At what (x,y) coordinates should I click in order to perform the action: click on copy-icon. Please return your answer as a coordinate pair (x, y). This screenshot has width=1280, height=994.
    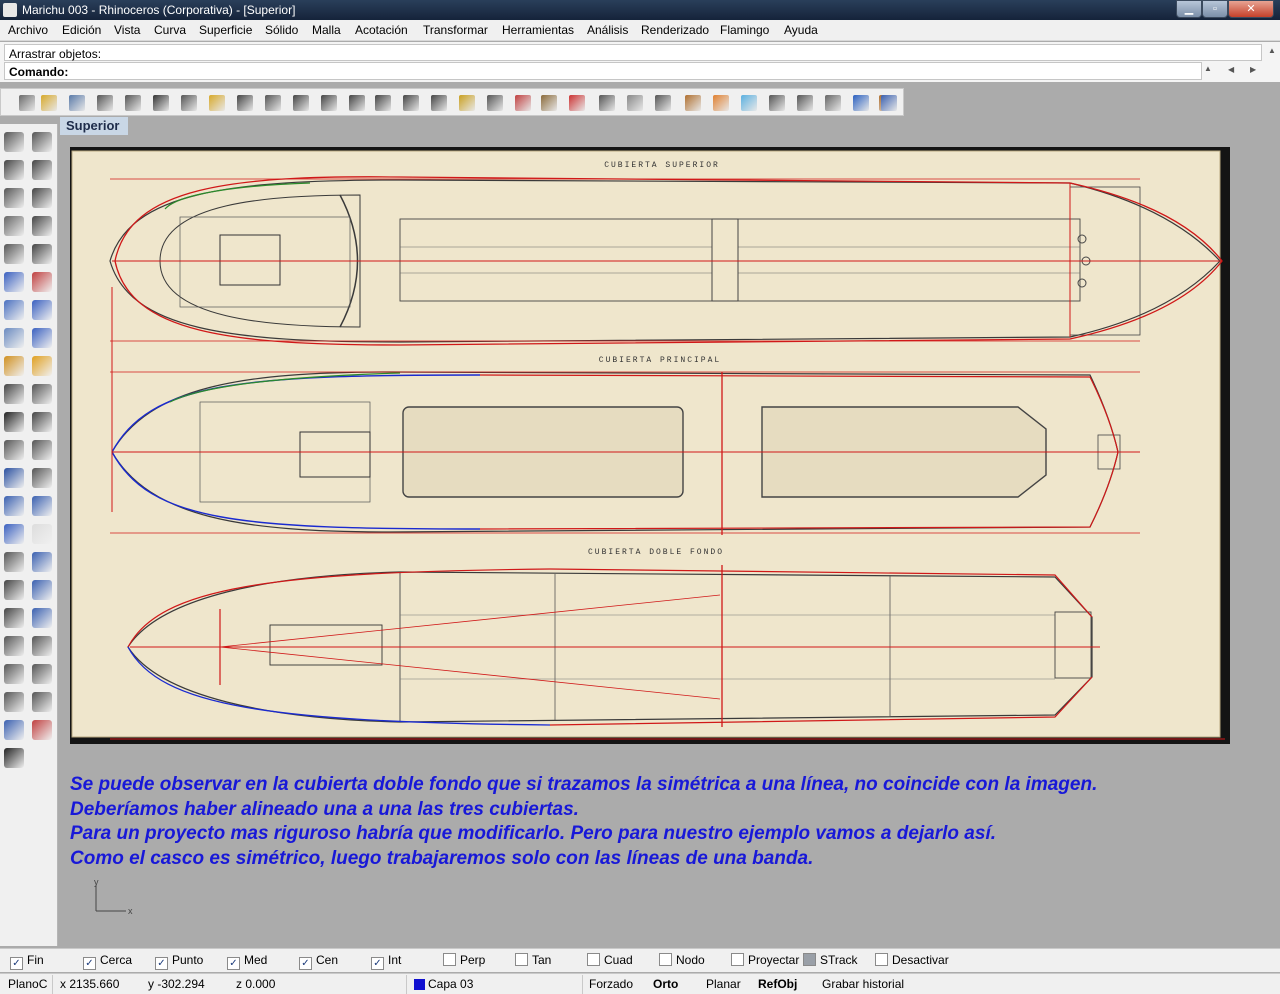
    Looking at the image, I should click on (189, 103).